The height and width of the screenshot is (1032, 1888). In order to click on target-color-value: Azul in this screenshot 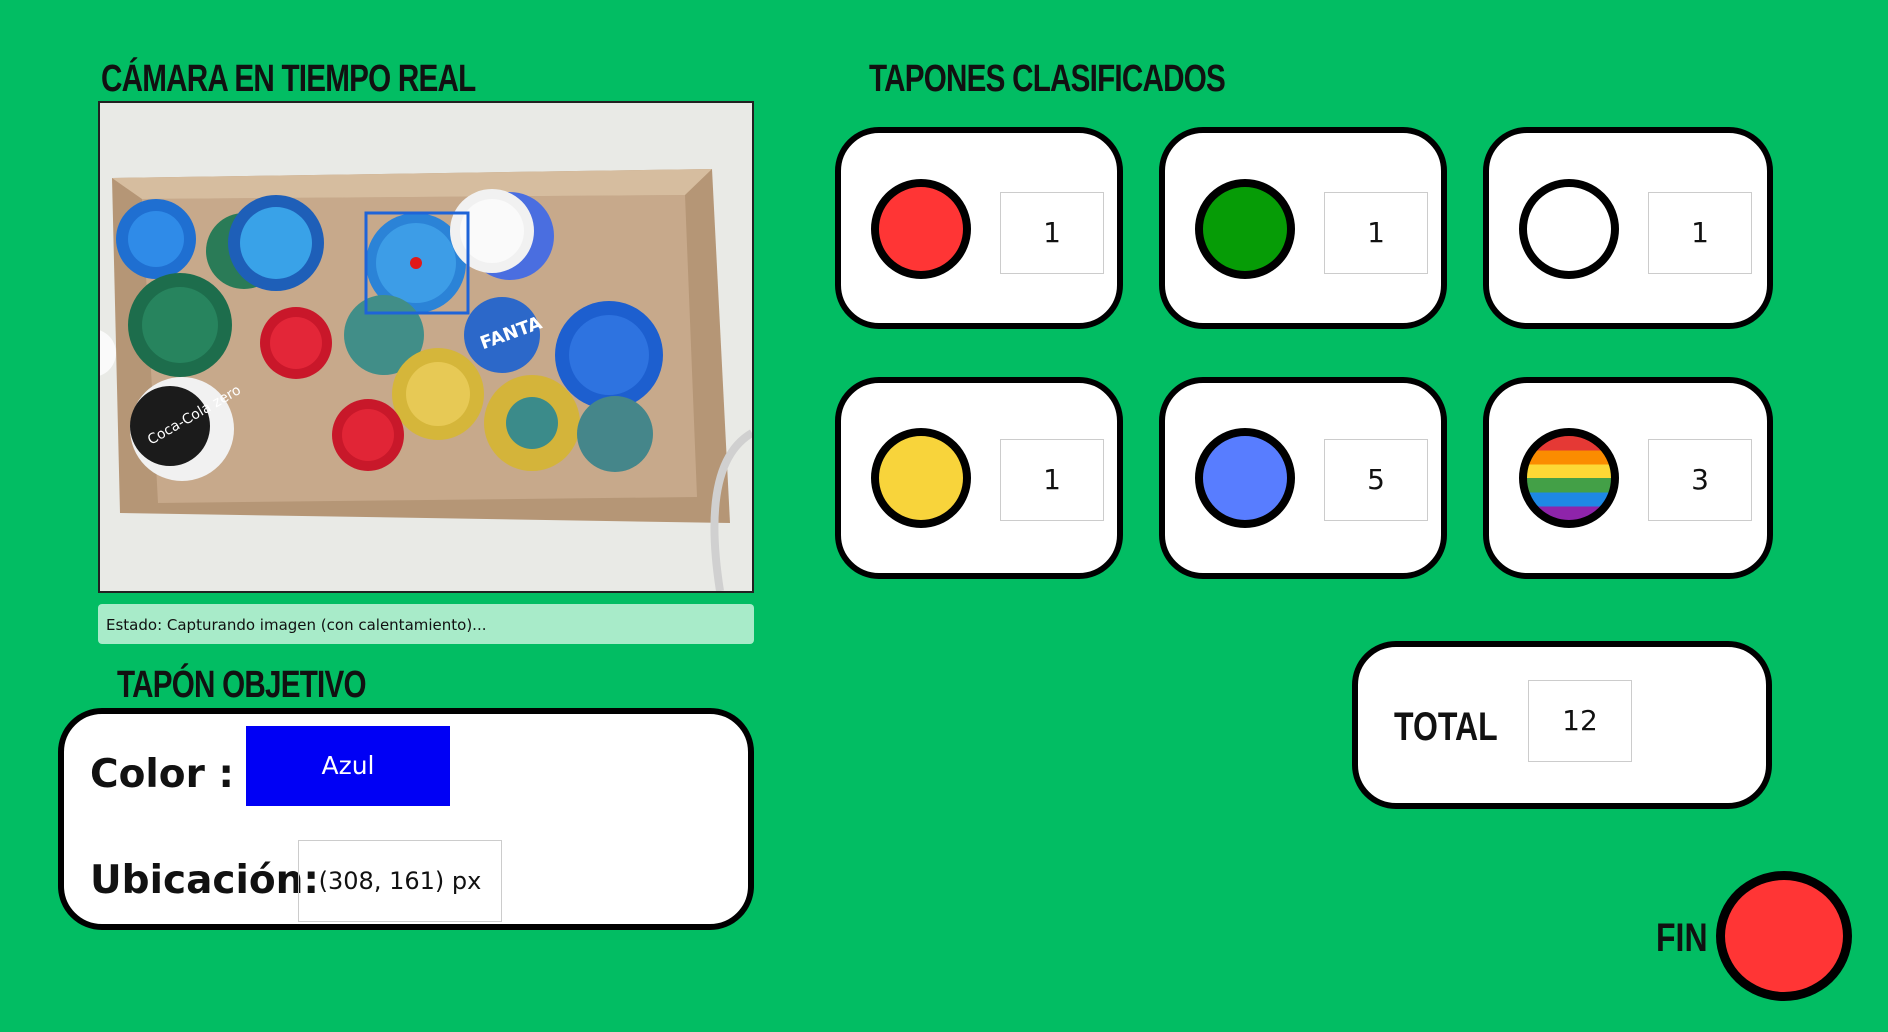, I will do `click(348, 766)`.